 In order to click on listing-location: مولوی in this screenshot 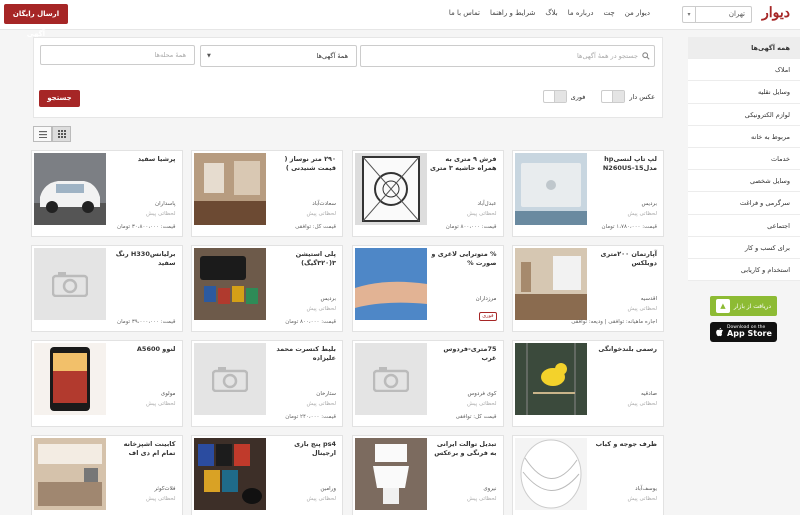, I will do `click(168, 394)`.